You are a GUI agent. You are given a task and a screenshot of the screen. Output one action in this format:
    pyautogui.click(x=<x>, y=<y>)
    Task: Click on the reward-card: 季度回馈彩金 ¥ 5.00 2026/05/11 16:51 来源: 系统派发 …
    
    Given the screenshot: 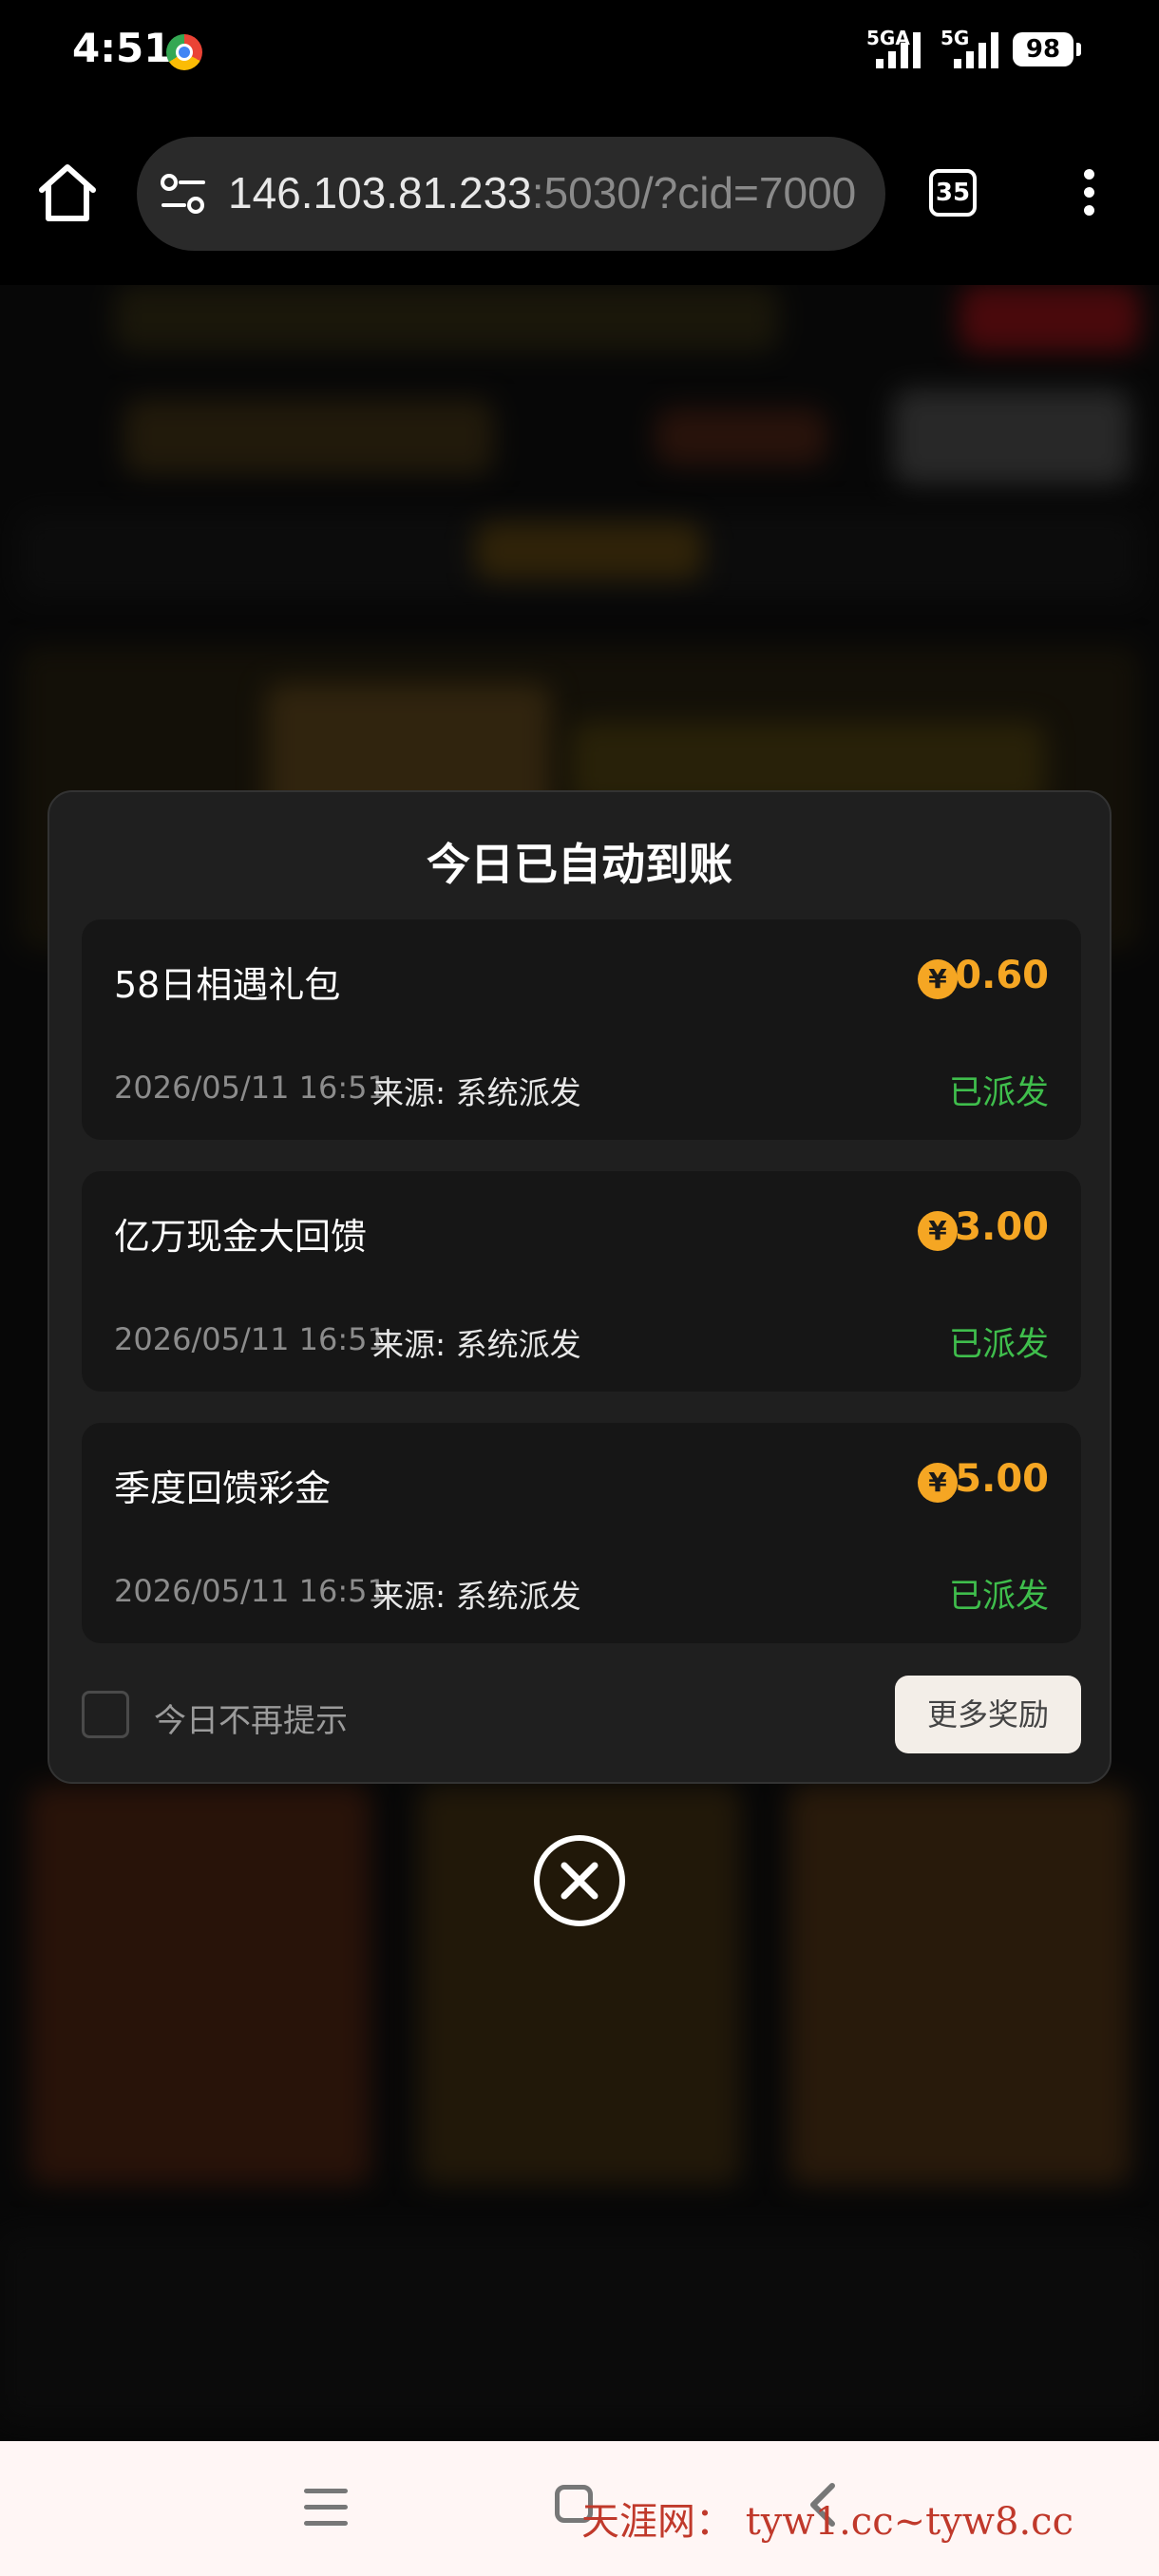 What is the action you would take?
    pyautogui.click(x=581, y=1533)
    